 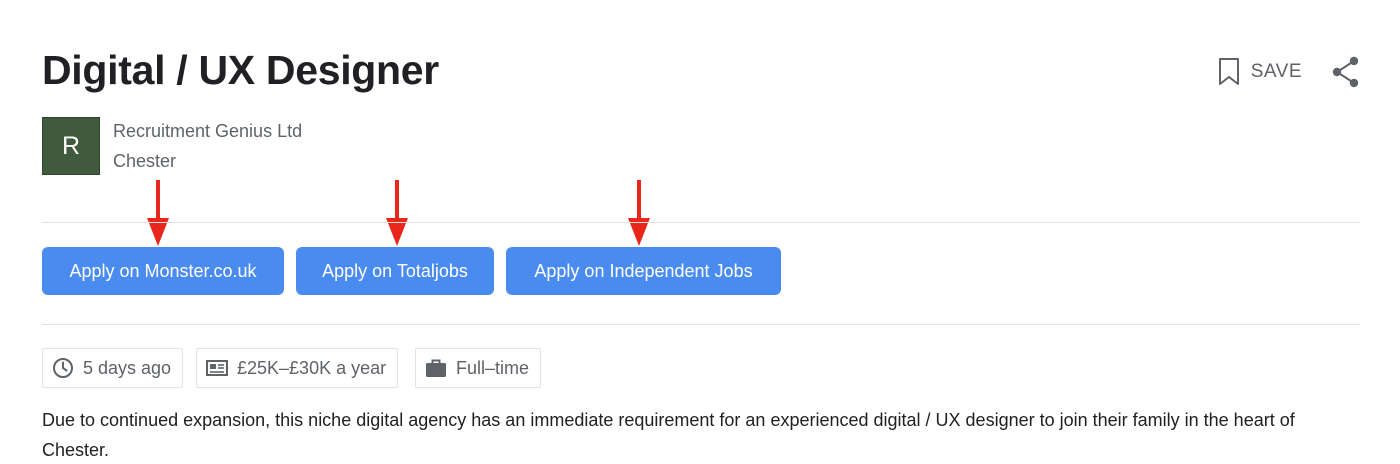 I want to click on job-actions: SAVE, so click(x=1288, y=72).